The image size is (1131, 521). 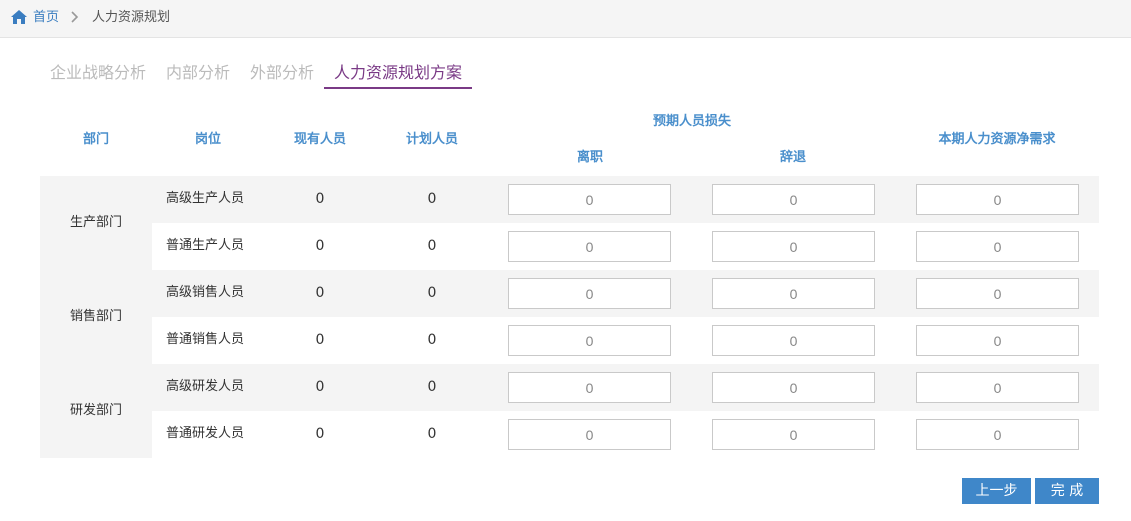 What do you see at coordinates (46, 18) in the screenshot?
I see `breadcrumb-home-link: 首页` at bounding box center [46, 18].